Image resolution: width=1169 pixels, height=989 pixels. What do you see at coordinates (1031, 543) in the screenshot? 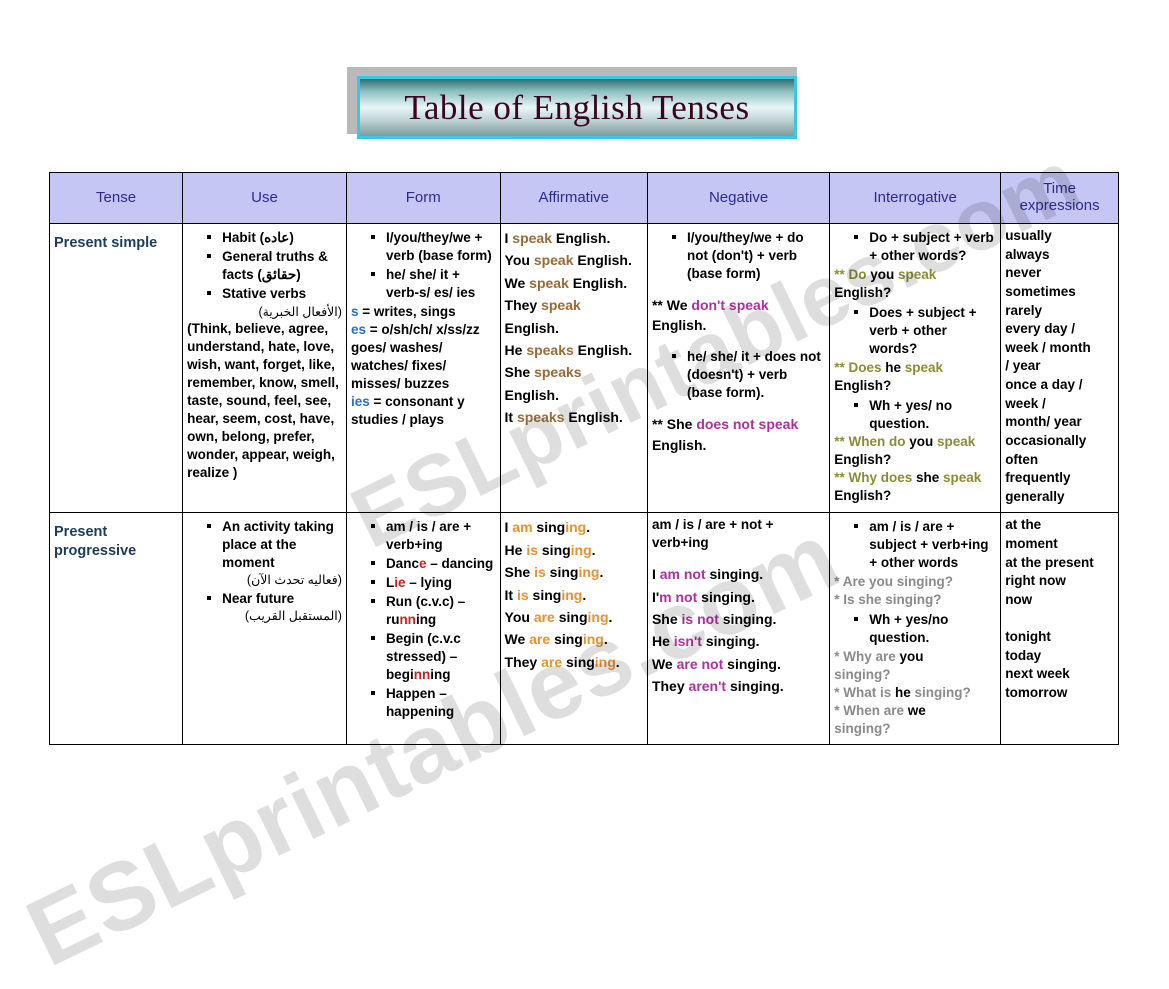
I see `time-expression-item: moment` at bounding box center [1031, 543].